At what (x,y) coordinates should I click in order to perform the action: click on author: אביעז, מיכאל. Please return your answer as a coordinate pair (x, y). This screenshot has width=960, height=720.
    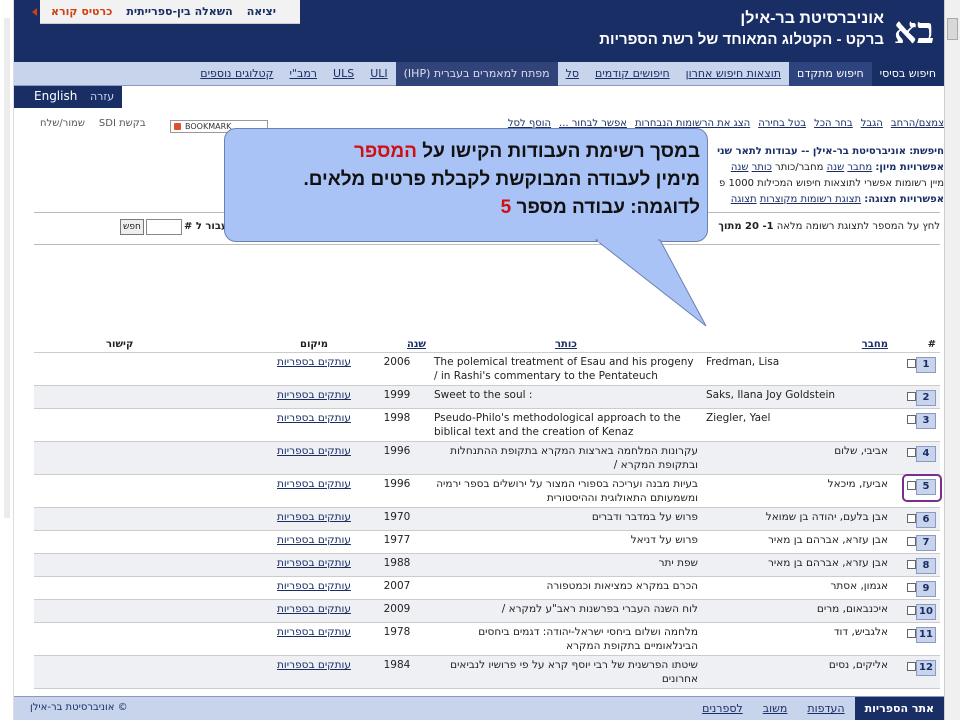
    Looking at the image, I should click on (857, 483).